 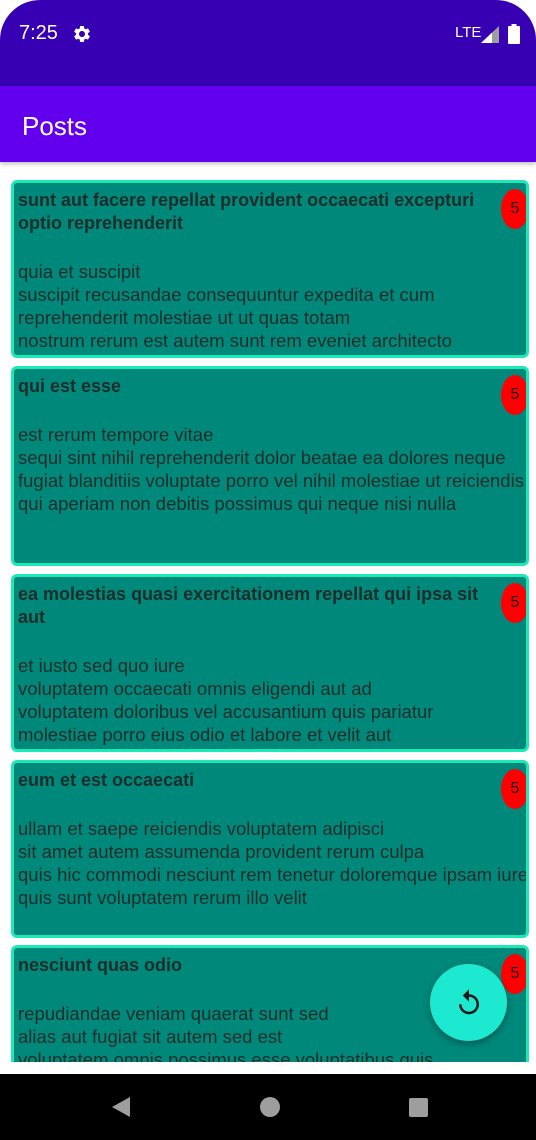 I want to click on post-title: eum et est occaecati, so click(x=106, y=780).